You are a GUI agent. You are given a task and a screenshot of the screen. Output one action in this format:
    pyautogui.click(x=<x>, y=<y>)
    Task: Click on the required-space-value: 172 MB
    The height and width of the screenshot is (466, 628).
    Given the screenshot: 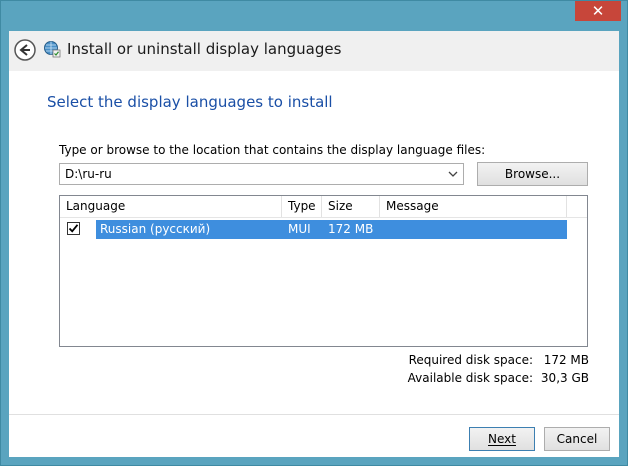 What is the action you would take?
    pyautogui.click(x=566, y=360)
    